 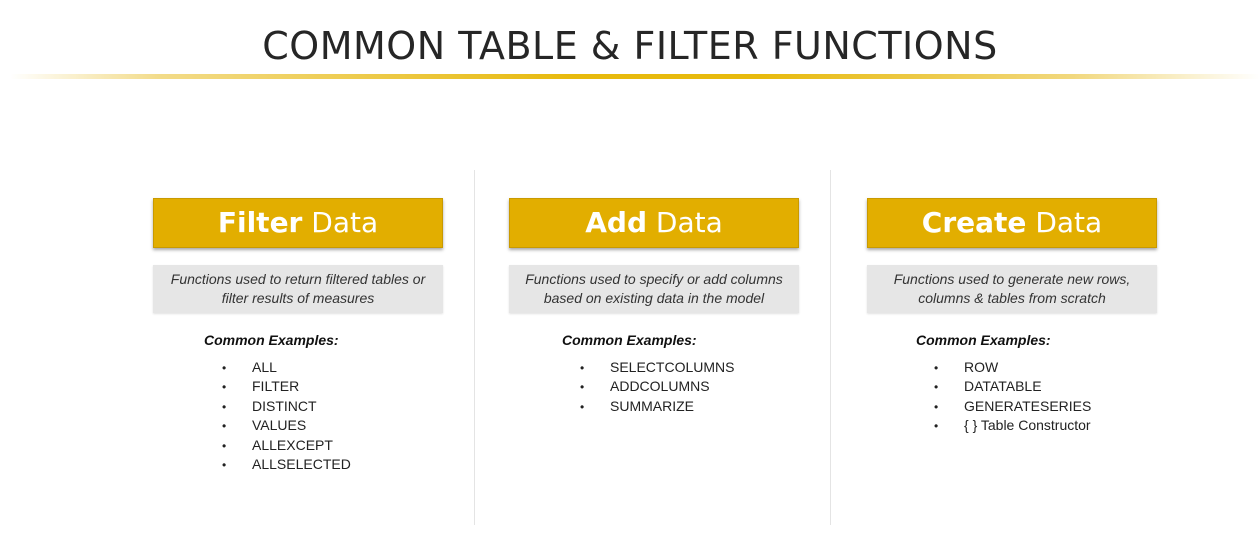 I want to click on list-item: • GENERATESERIES, so click(x=1012, y=406).